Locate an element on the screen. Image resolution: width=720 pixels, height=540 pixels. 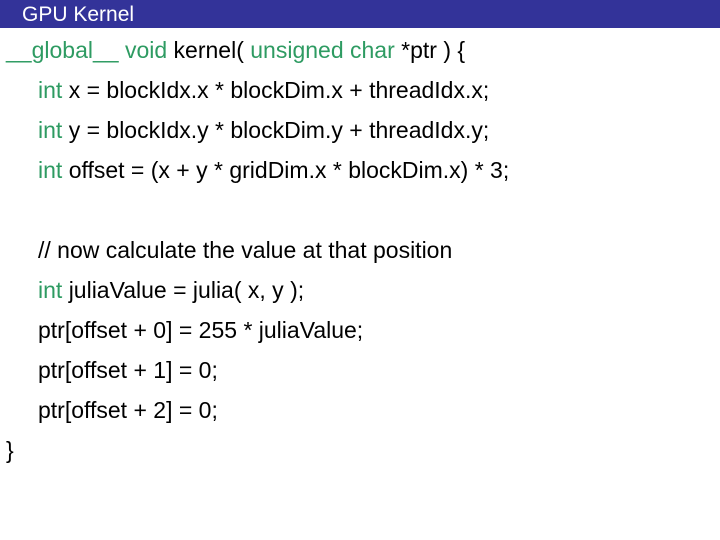
code-text-token: juliaValue = julia( x, y ); is located at coordinates (186, 290).